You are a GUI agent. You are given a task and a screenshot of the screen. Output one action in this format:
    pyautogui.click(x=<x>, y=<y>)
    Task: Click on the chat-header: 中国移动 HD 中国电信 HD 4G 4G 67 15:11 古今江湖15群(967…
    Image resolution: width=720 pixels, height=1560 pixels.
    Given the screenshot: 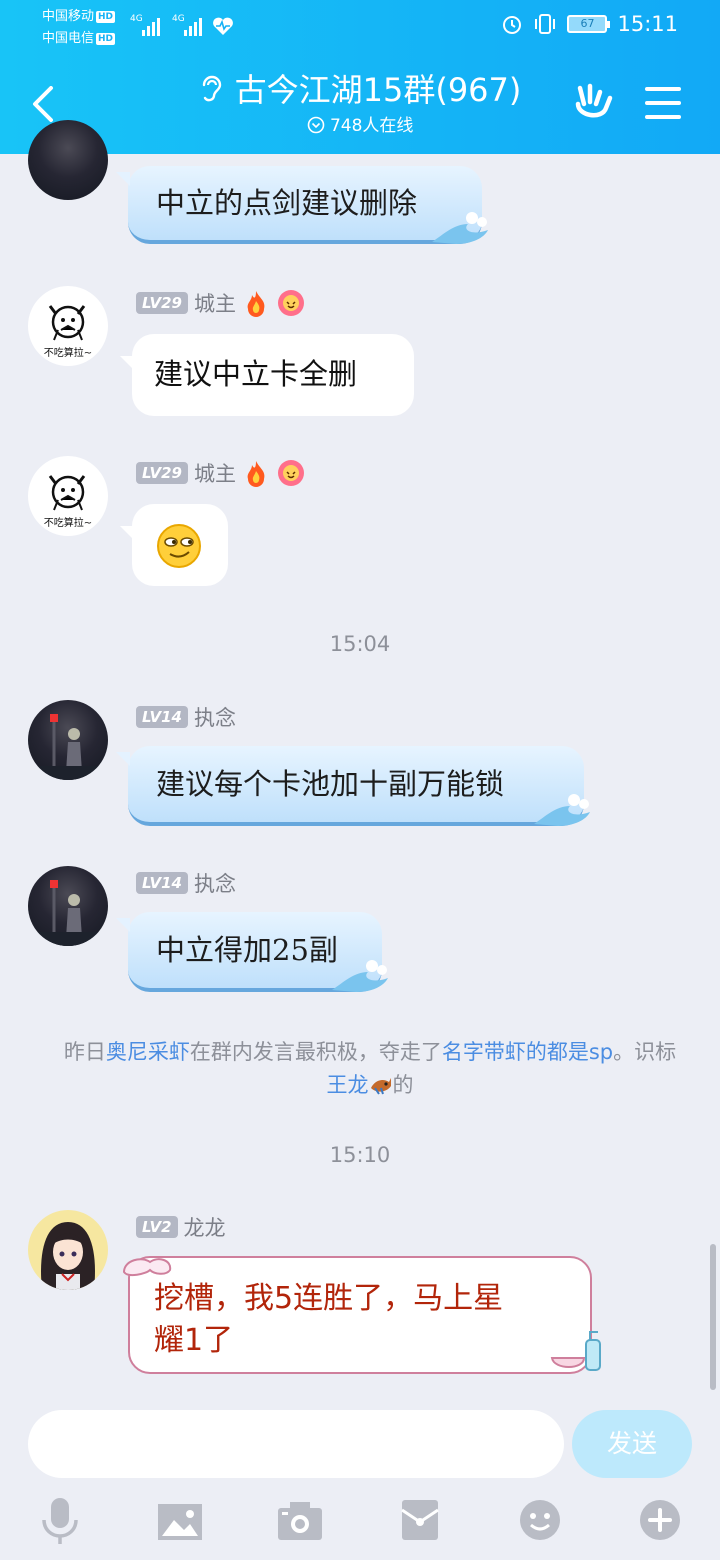 What is the action you would take?
    pyautogui.click(x=360, y=77)
    